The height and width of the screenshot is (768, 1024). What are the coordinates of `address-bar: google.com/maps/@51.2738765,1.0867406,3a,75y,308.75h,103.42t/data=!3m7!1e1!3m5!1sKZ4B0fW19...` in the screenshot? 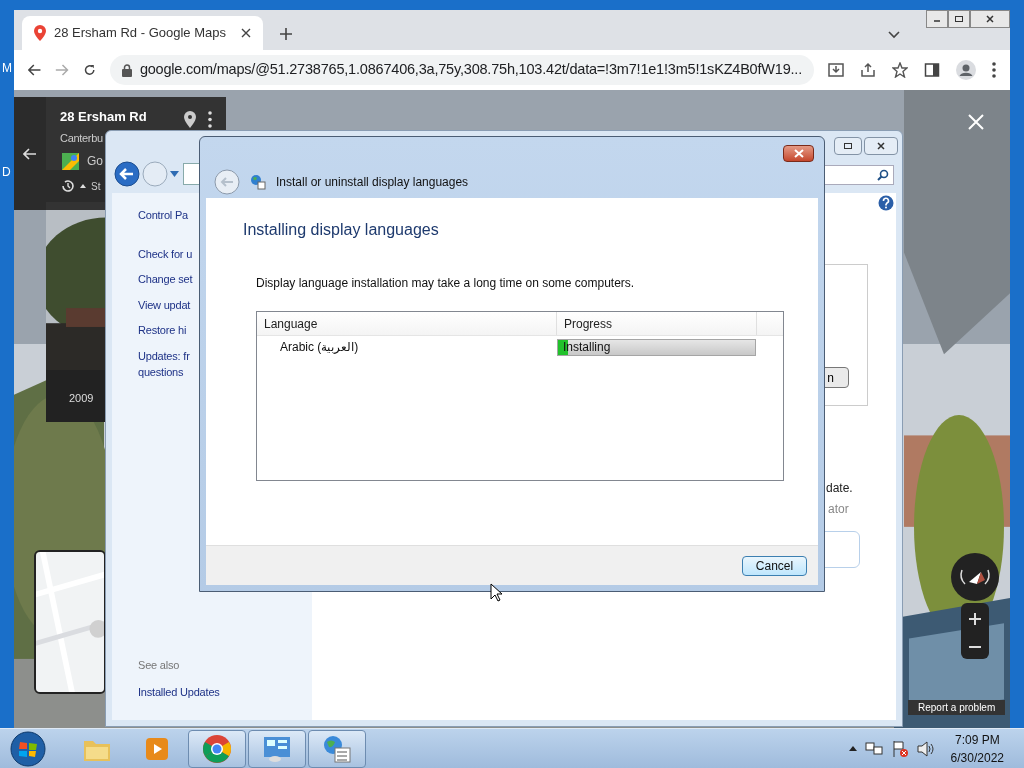 It's located at (461, 70).